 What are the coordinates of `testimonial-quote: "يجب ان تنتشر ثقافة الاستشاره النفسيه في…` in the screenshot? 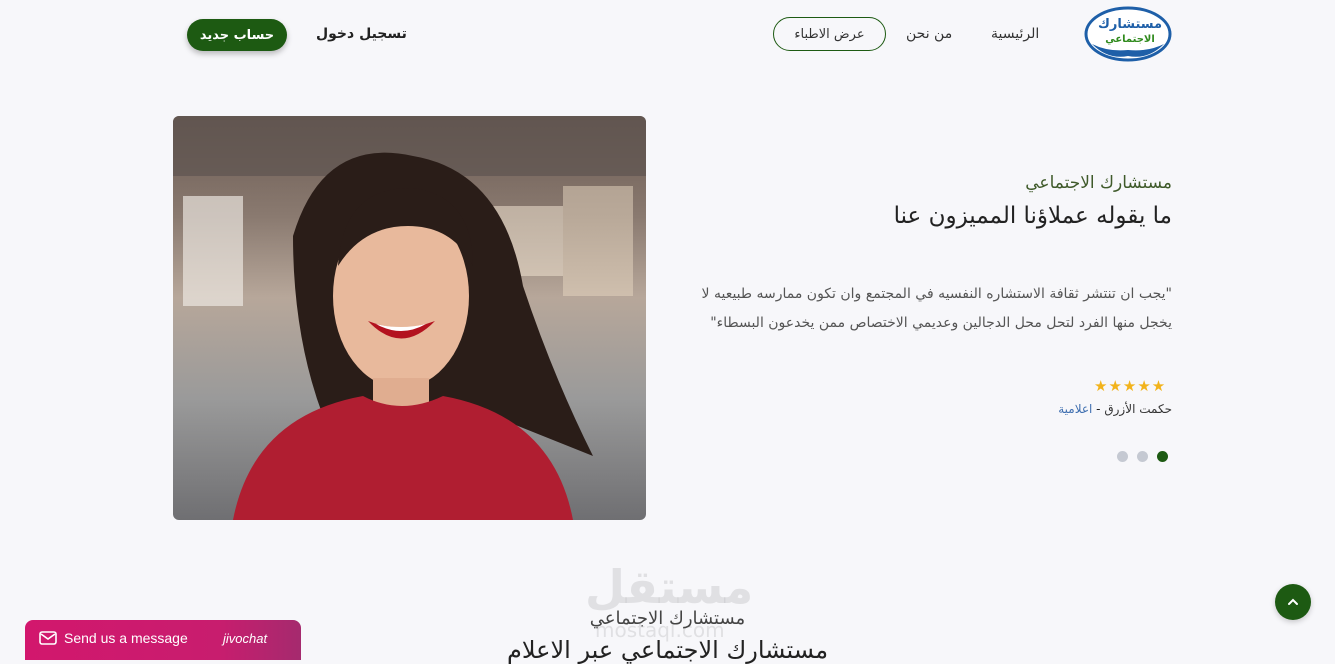 It's located at (936, 308).